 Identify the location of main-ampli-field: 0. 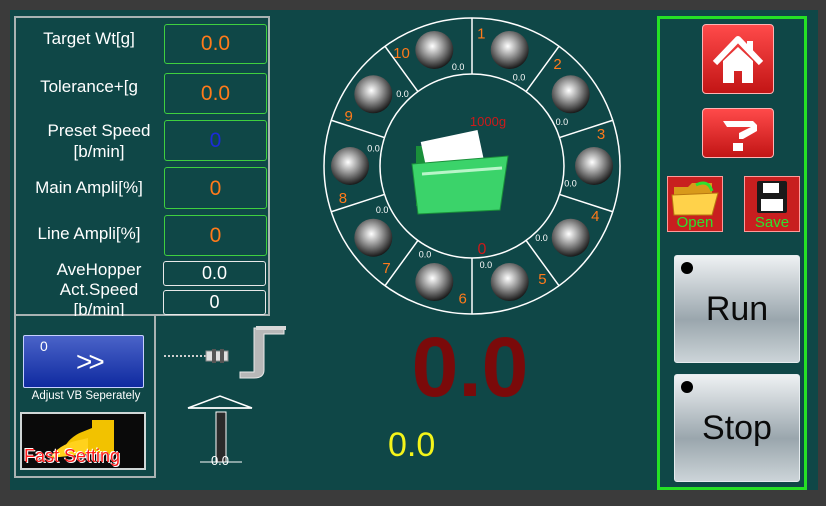
(215, 188).